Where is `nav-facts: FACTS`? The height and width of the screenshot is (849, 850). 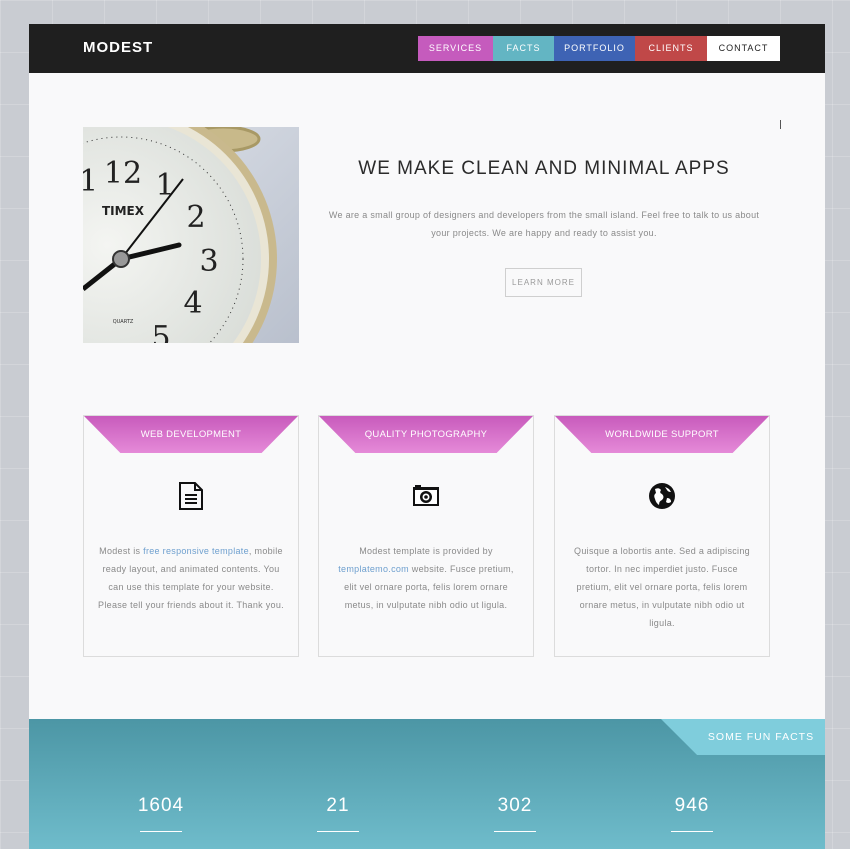 nav-facts: FACTS is located at coordinates (523, 48).